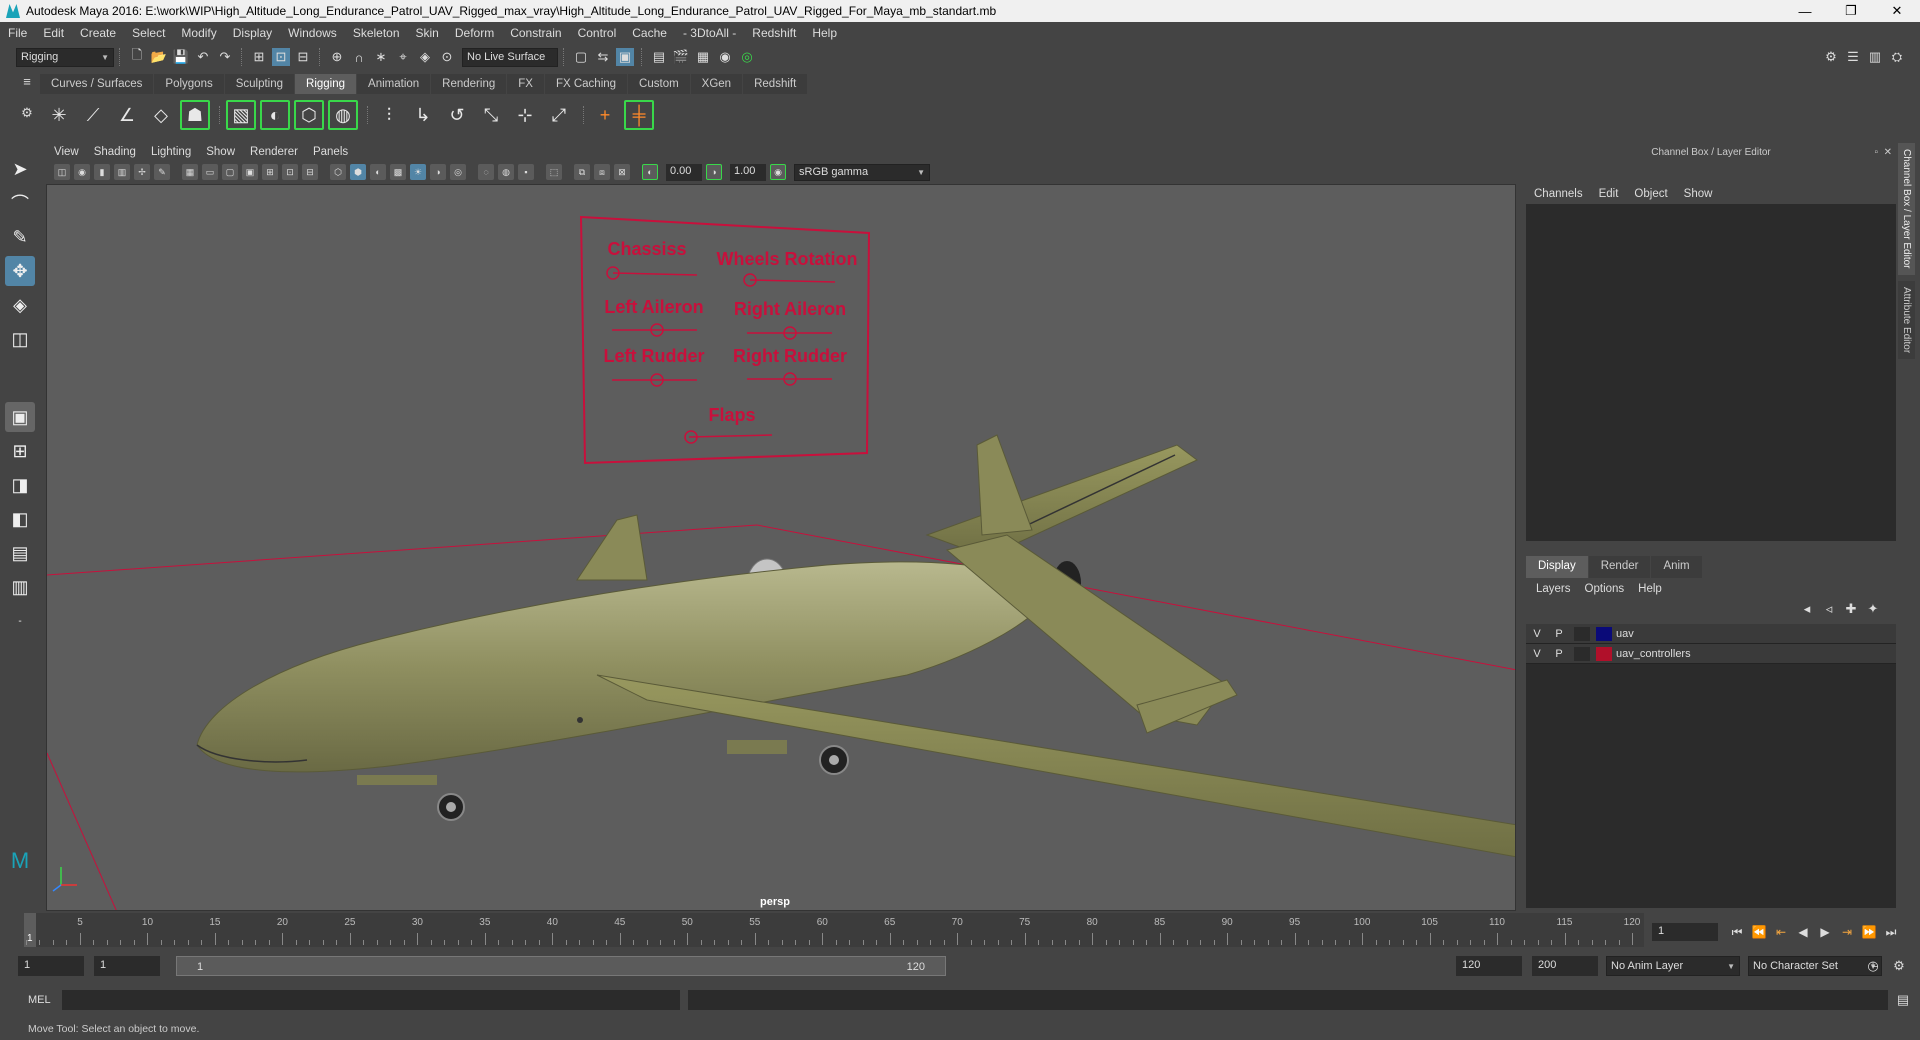 The height and width of the screenshot is (1040, 1920). Describe the element at coordinates (98, 33) in the screenshot. I see `menu-create: Create` at that location.